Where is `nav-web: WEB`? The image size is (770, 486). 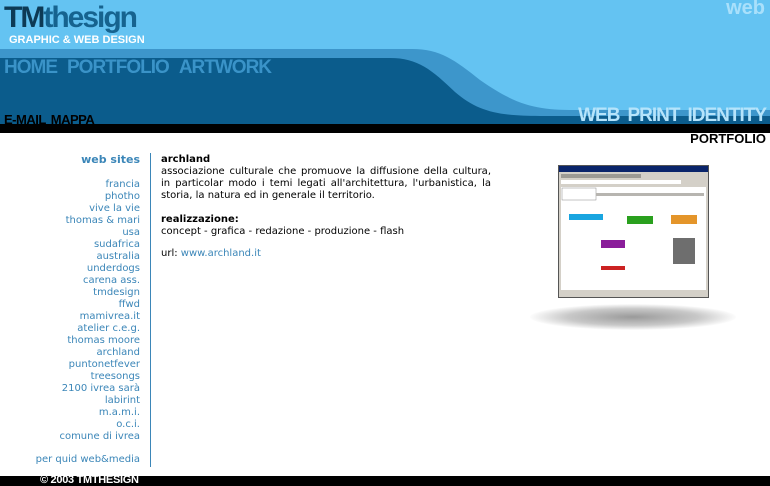
nav-web: WEB is located at coordinates (599, 114).